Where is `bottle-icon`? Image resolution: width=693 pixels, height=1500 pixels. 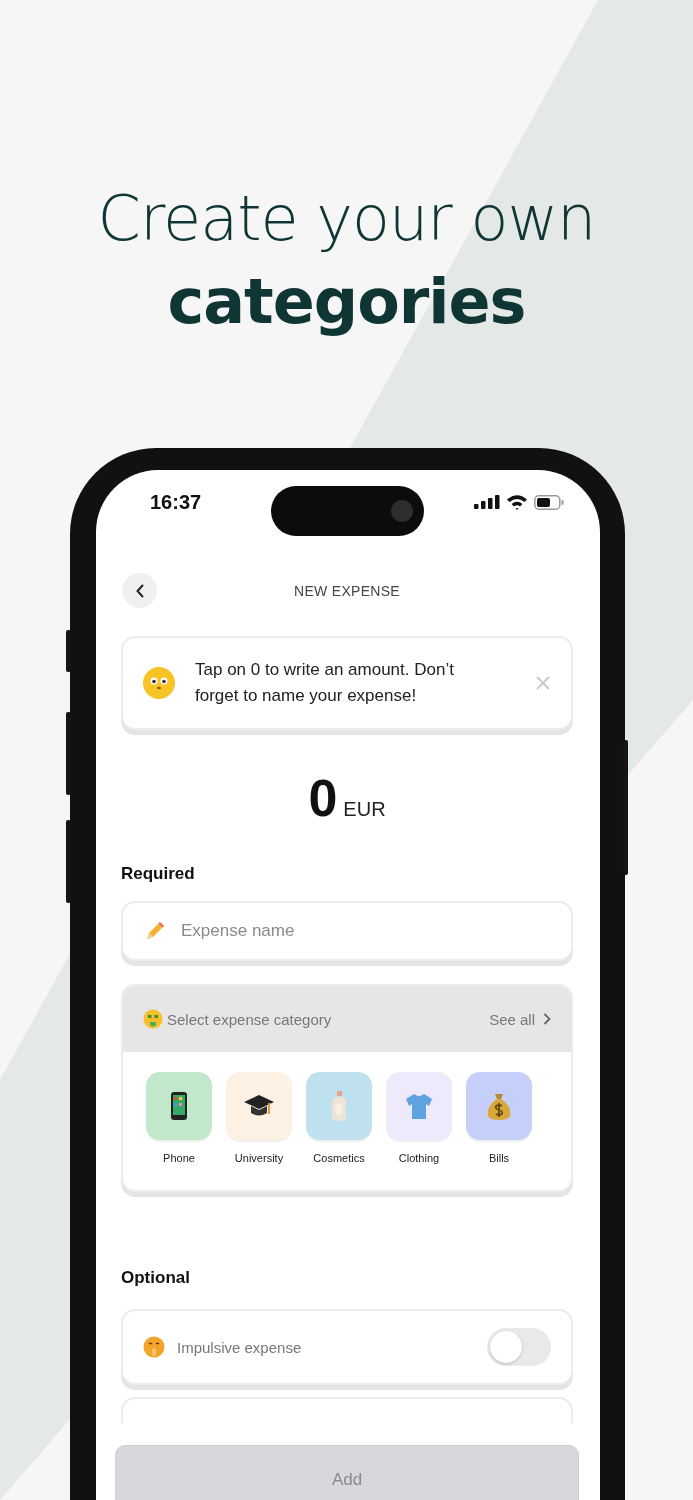 bottle-icon is located at coordinates (339, 1106).